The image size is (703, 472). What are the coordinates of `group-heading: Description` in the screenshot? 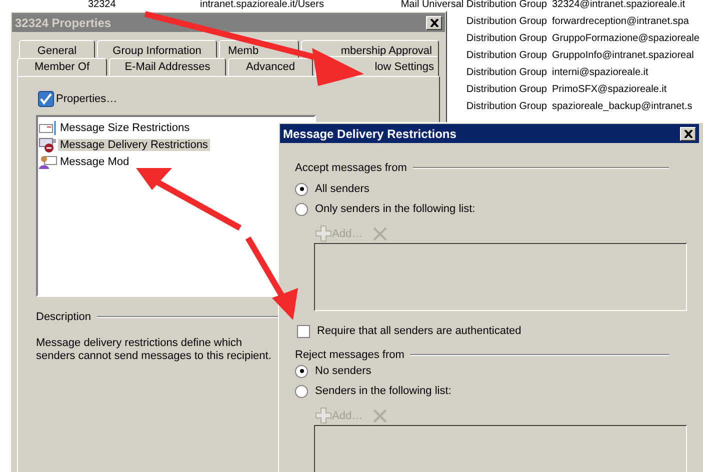 It's located at (64, 317).